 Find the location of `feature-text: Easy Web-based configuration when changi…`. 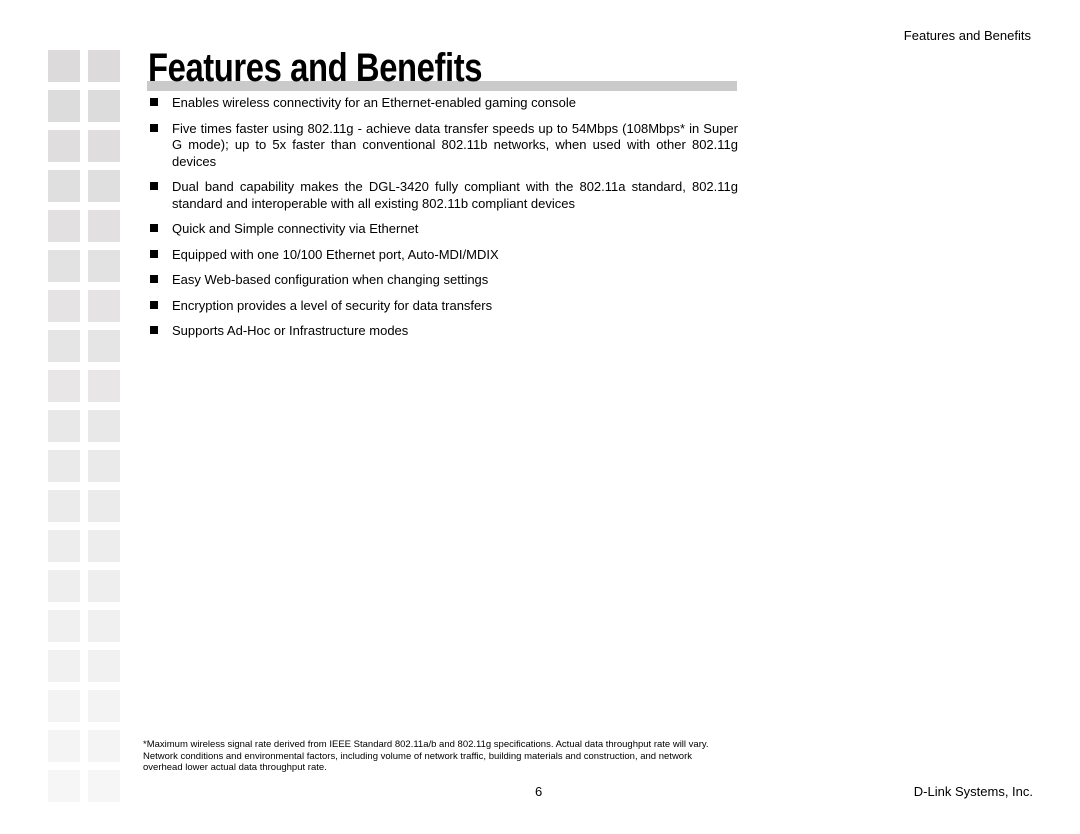

feature-text: Easy Web-based configuration when changi… is located at coordinates (330, 279).